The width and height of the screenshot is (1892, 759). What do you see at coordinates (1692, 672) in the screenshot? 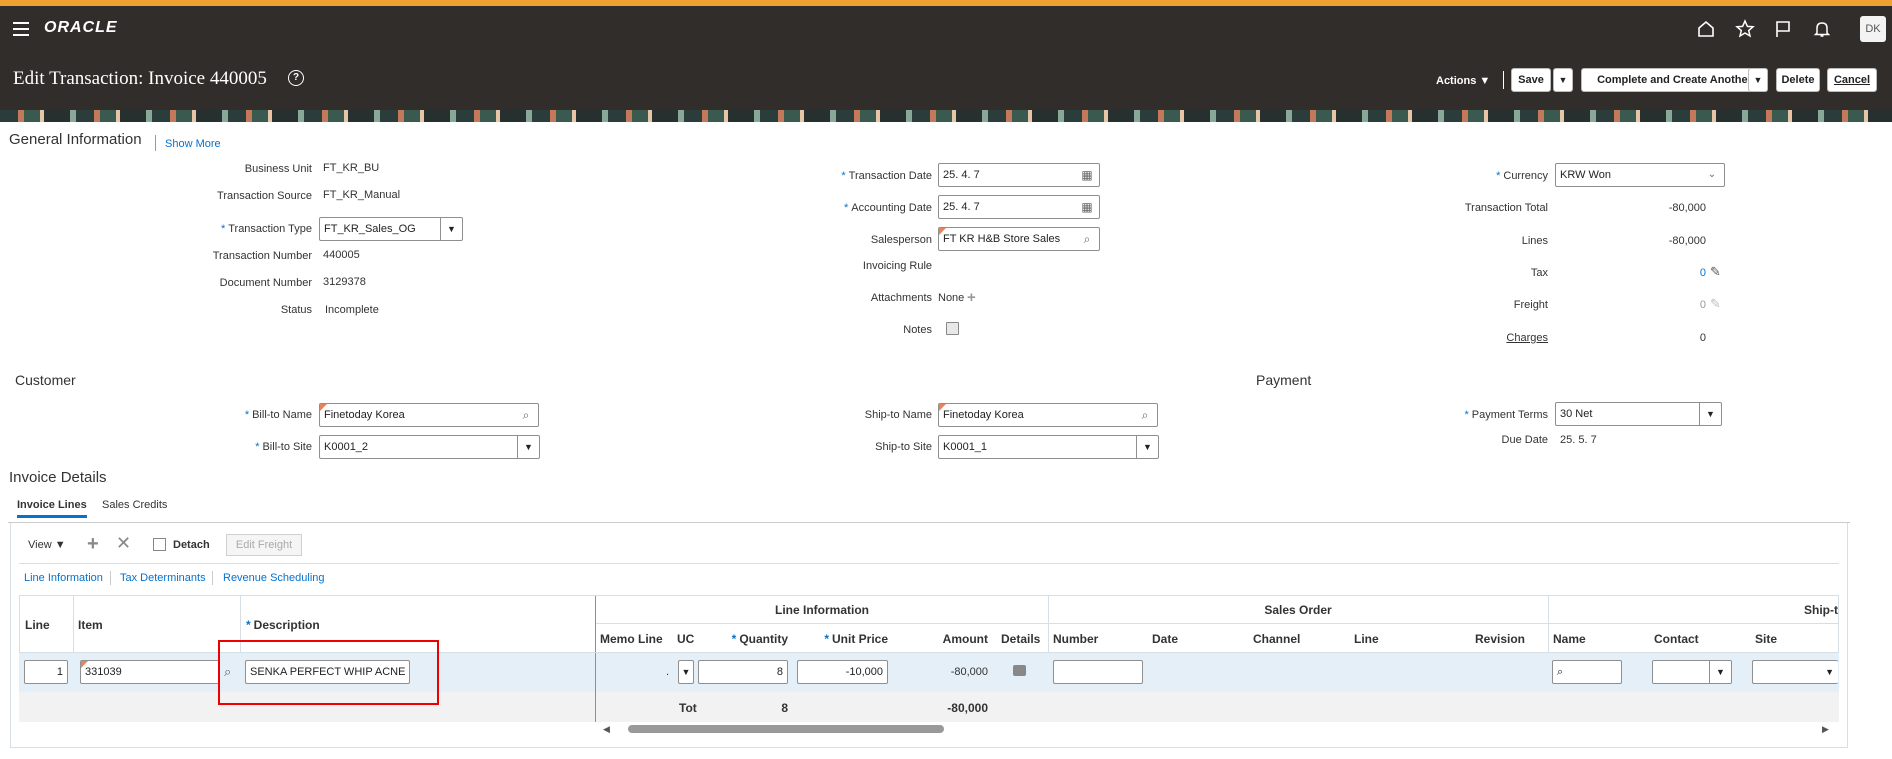
I see `ship-to-contact-select: ▼` at bounding box center [1692, 672].